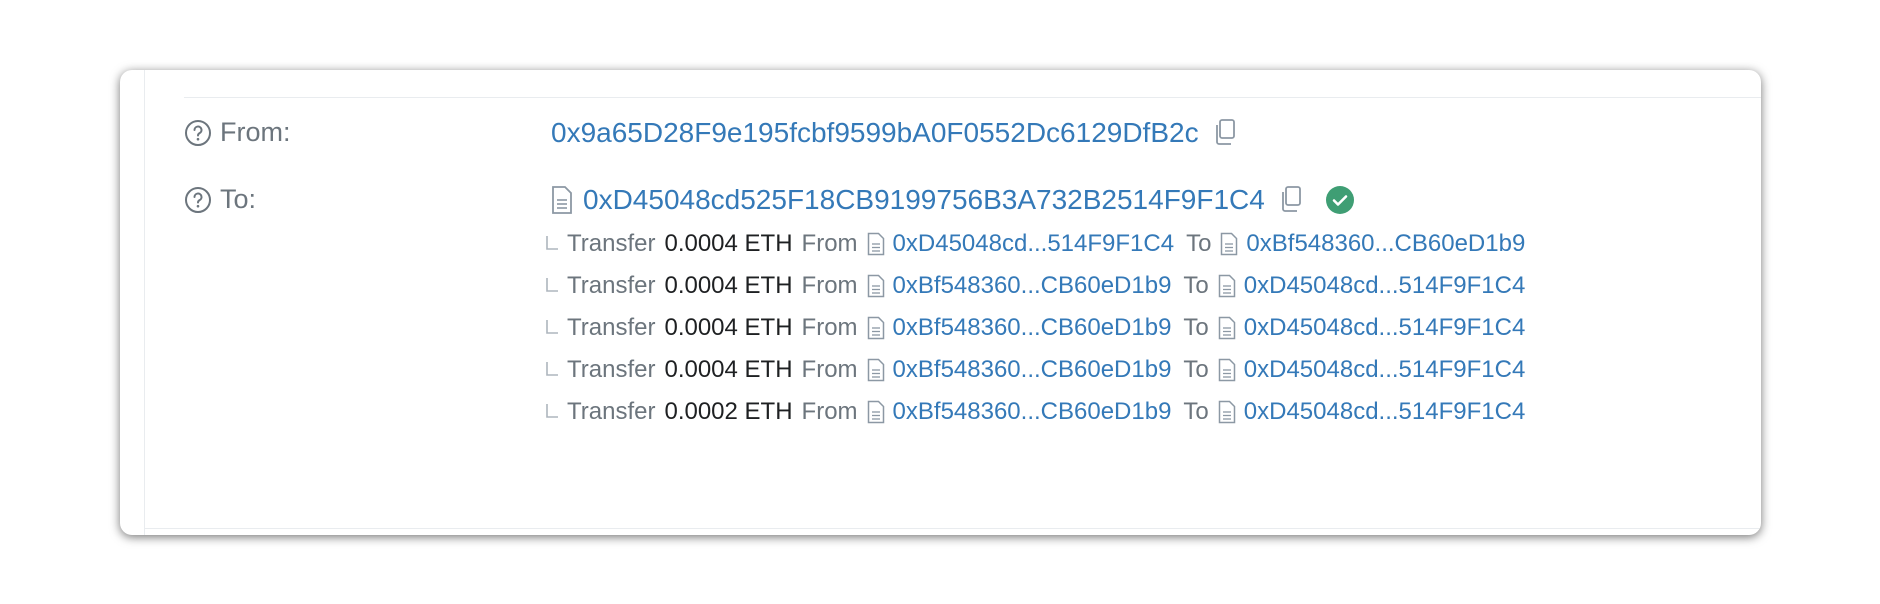  I want to click on transfer-from-address-link: 0xD45048cd...514F9F1C4, so click(1034, 244).